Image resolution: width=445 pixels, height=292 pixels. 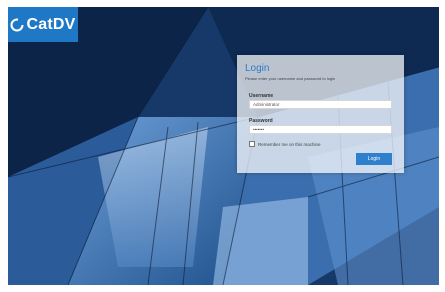 I want to click on username-label: Username, so click(x=261, y=96).